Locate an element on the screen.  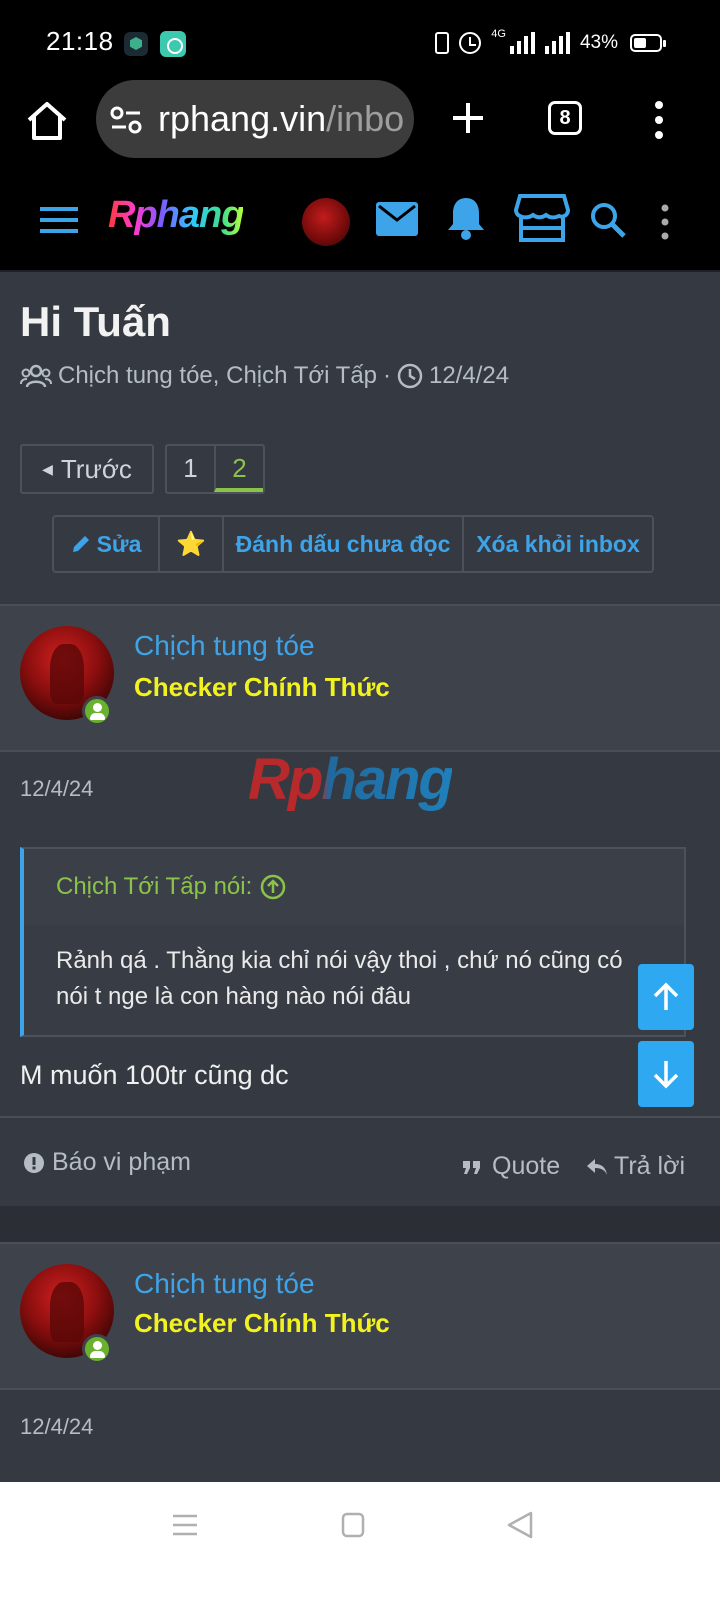
remove-label: Xóa khỏi inbox is located at coordinates (558, 543).